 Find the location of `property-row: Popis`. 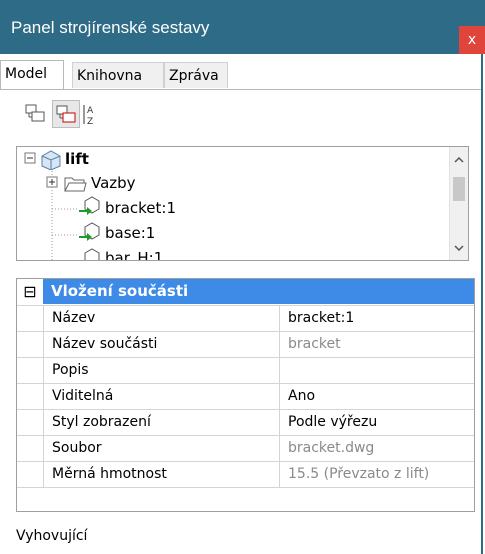

property-row: Popis is located at coordinates (245, 370).